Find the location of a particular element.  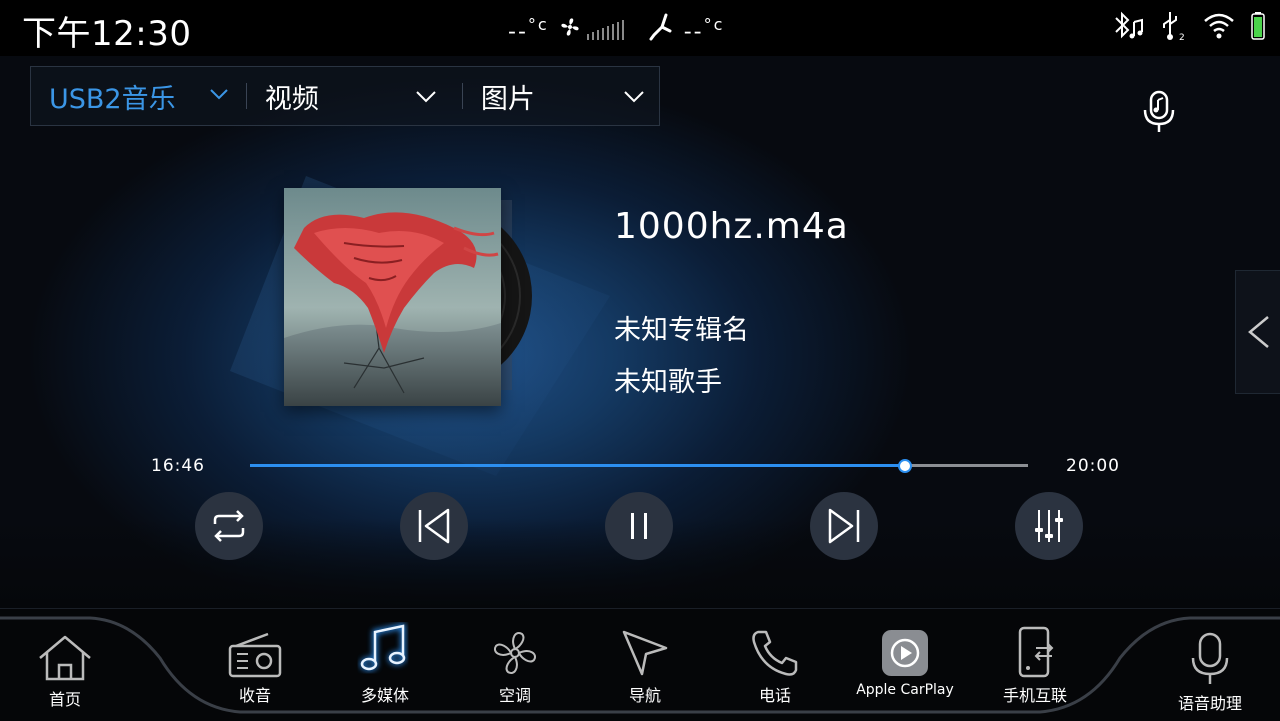

repeat-button is located at coordinates (229, 526).